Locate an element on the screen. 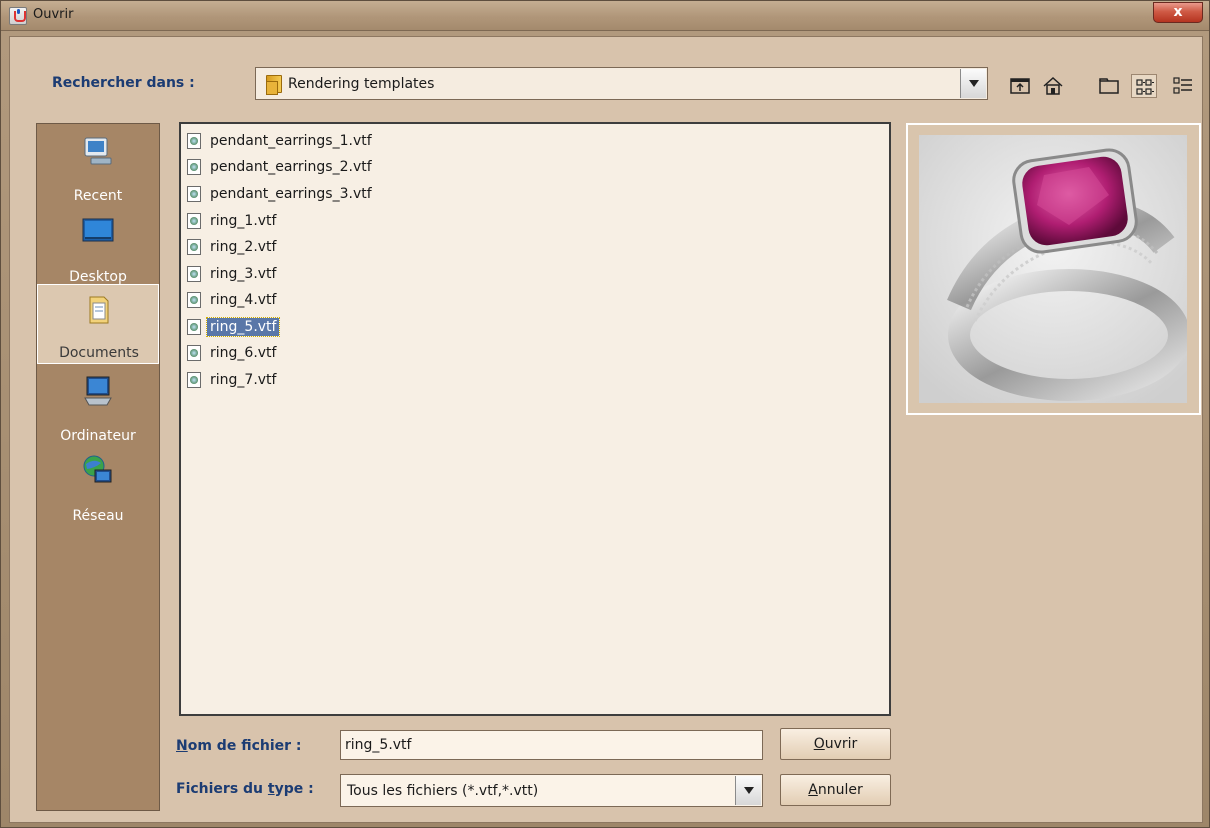 The width and height of the screenshot is (1210, 828). place-computer: Ordinateur is located at coordinates (98, 406).